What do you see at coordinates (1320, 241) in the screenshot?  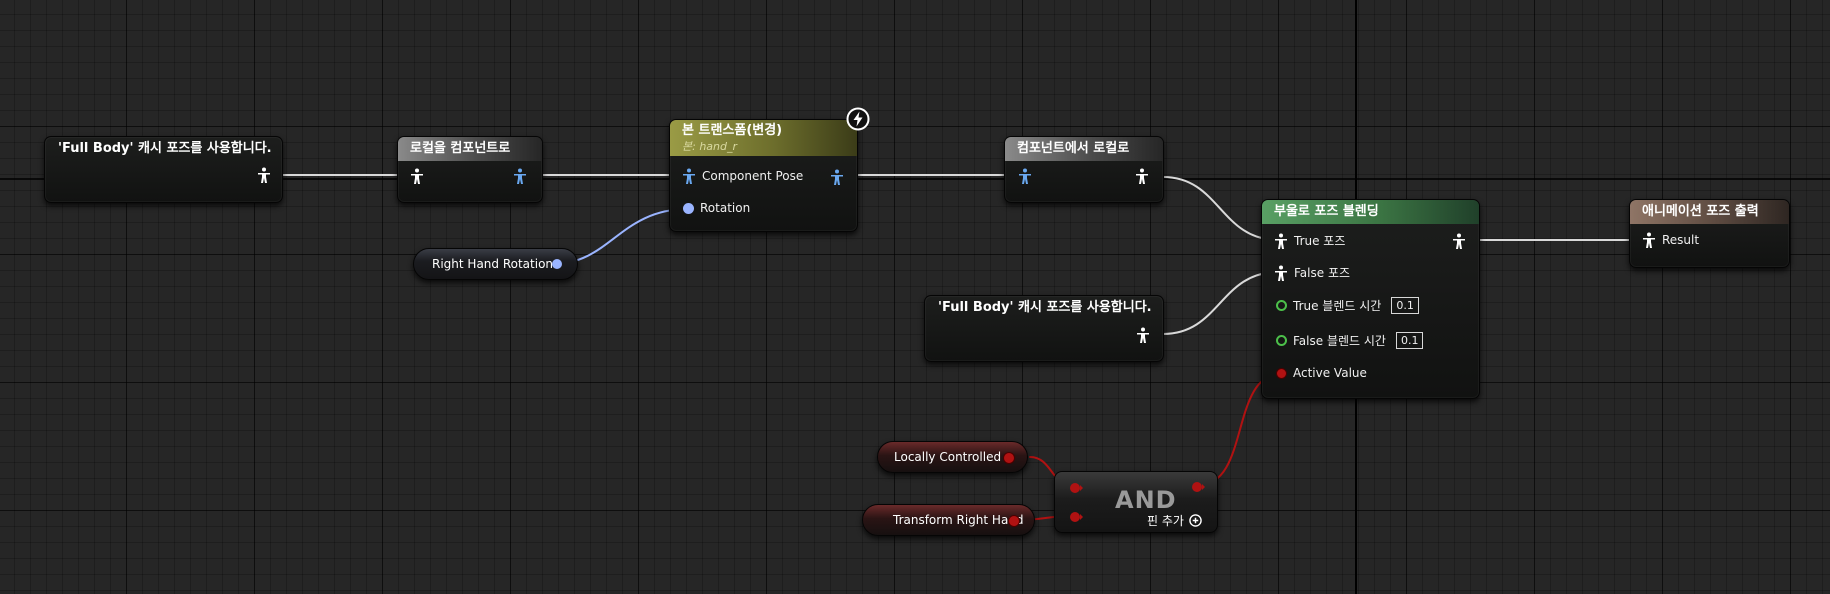 I see `pin-label: True 포즈` at bounding box center [1320, 241].